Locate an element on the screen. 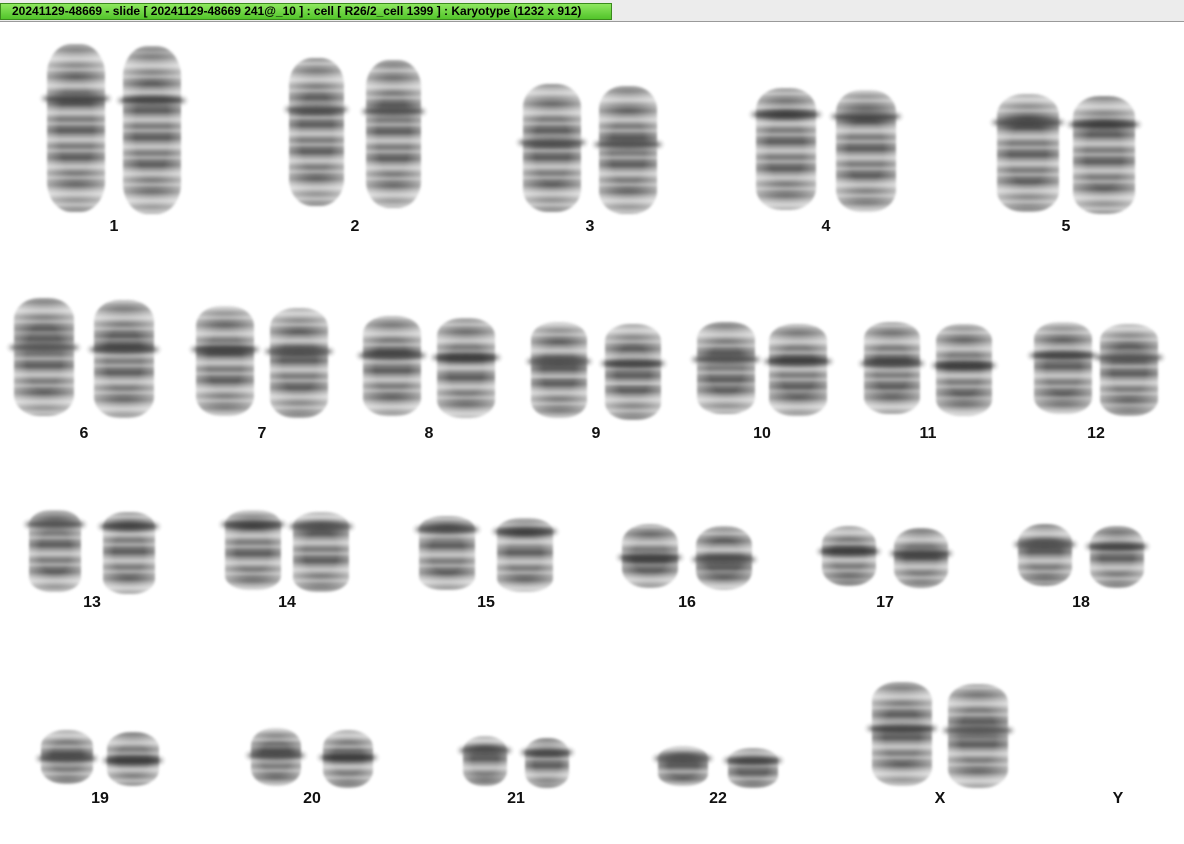  chromosome-9-right is located at coordinates (633, 372).